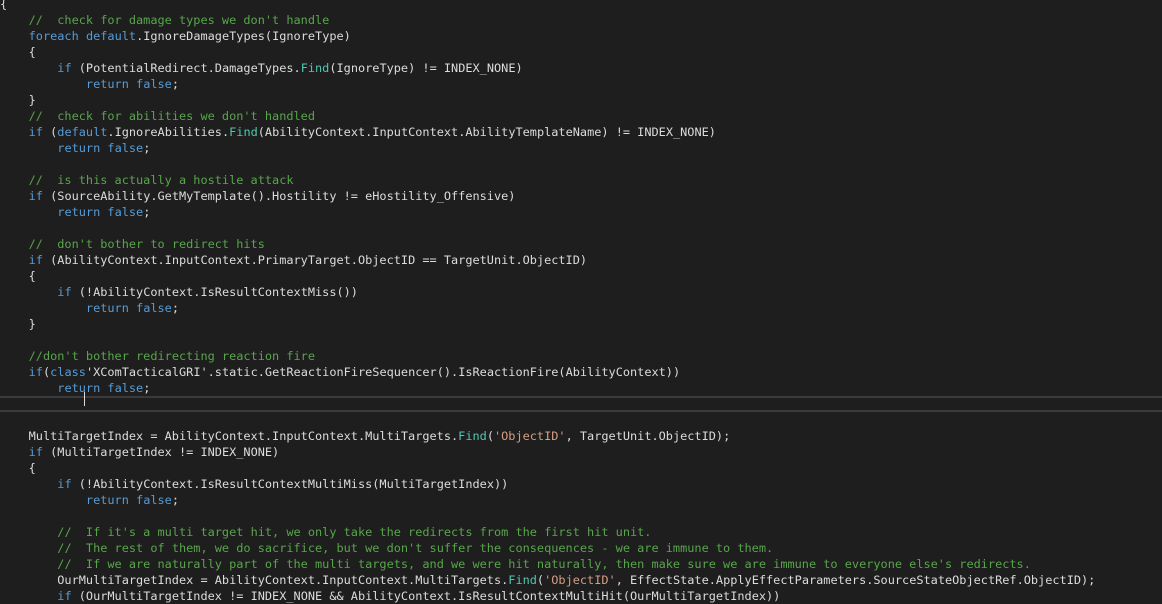 The height and width of the screenshot is (604, 1162). Describe the element at coordinates (214, 292) in the screenshot. I see `code-token: (!AbilityContext.IsResultContextMiss())` at that location.